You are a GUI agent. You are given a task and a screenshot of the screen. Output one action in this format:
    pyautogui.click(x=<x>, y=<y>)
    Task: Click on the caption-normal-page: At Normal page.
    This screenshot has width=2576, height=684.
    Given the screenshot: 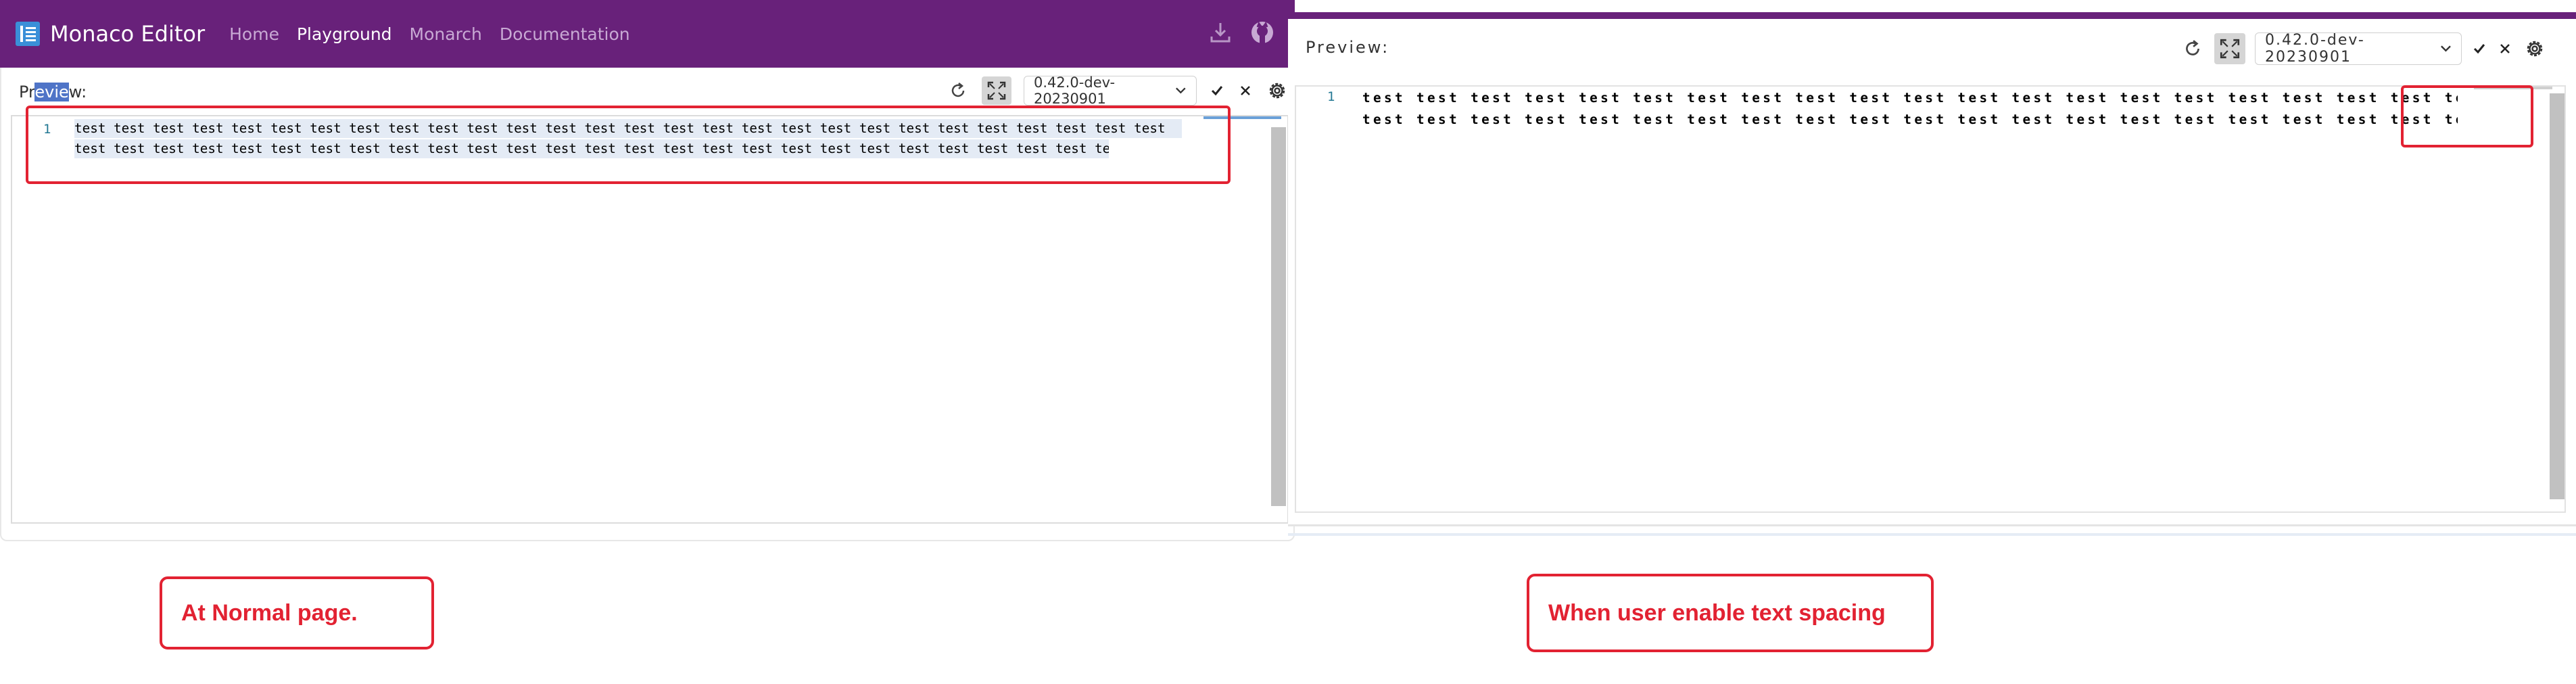 What is the action you would take?
    pyautogui.click(x=297, y=613)
    